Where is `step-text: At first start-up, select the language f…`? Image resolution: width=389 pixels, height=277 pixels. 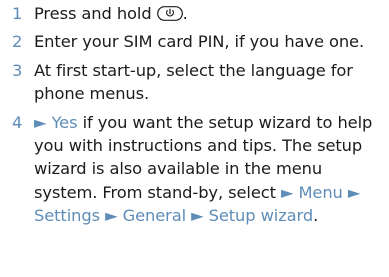
step-text: At first start-up, select the language f… is located at coordinates (193, 82).